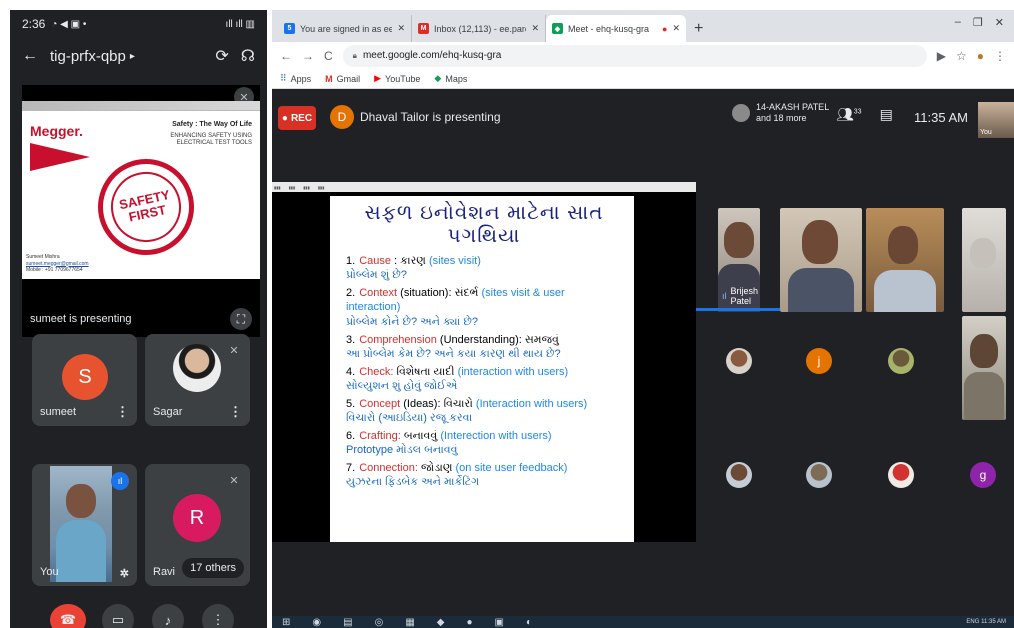 The image size is (1014, 628). I want to click on bookmark-label: Apps, so click(301, 78).